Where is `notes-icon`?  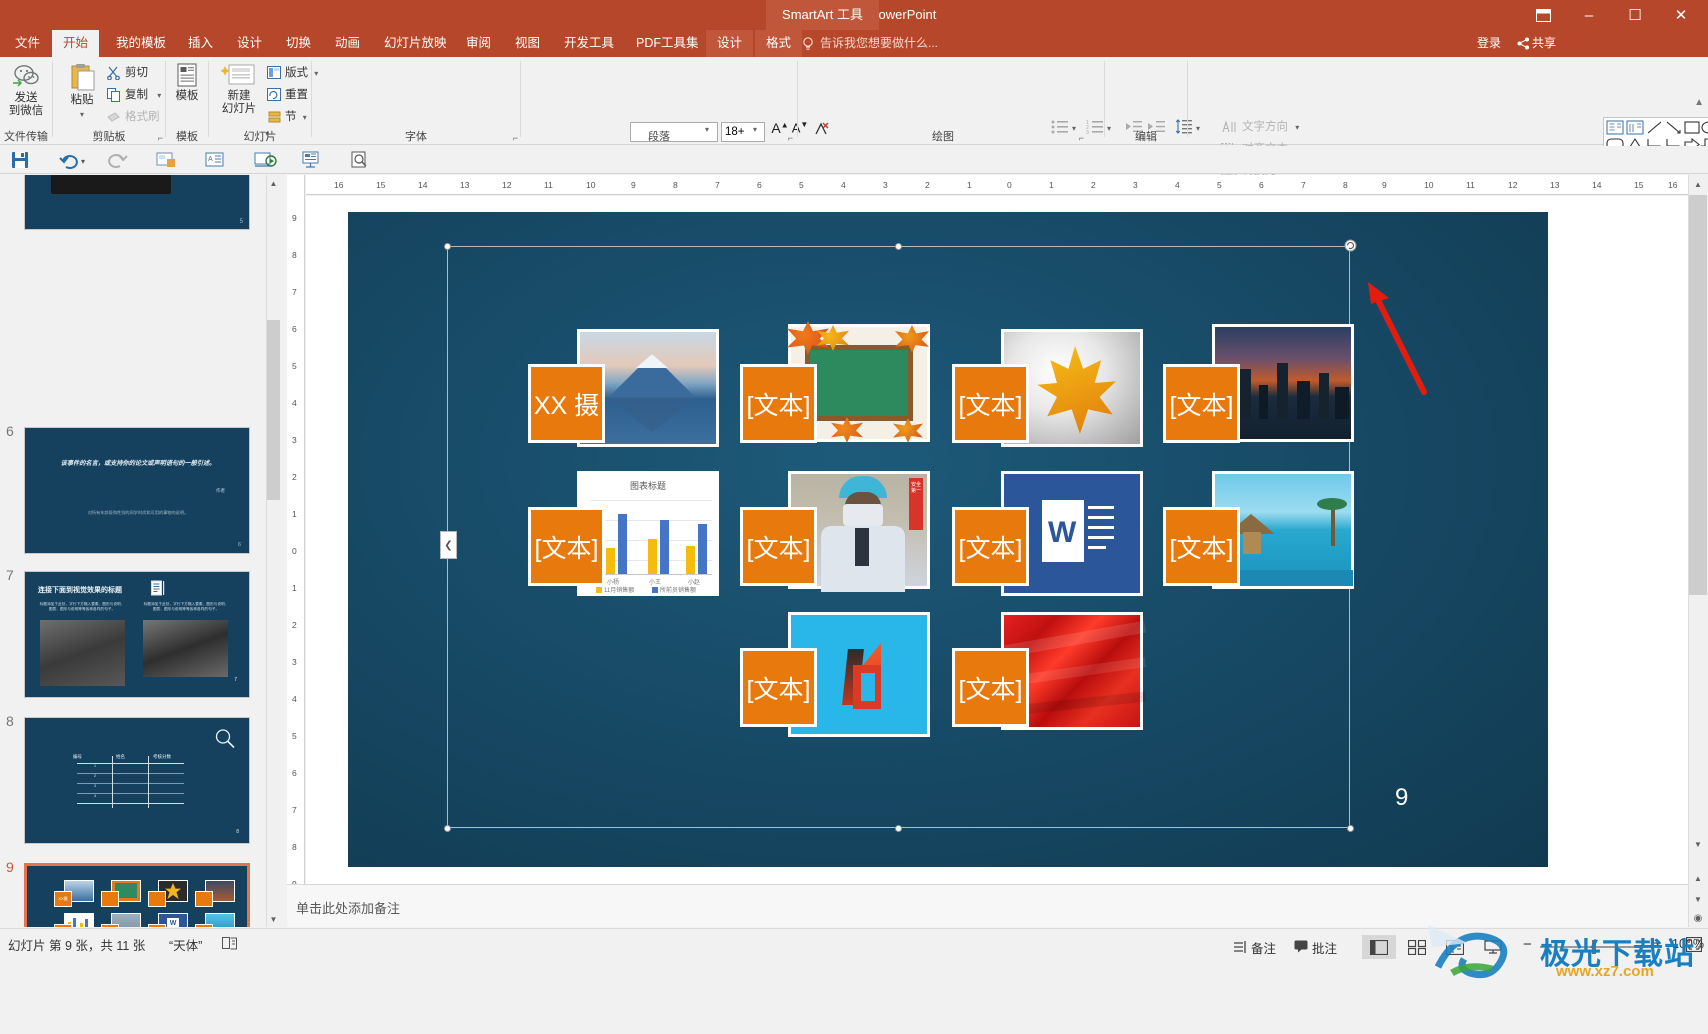
notes-icon is located at coordinates (1240, 947).